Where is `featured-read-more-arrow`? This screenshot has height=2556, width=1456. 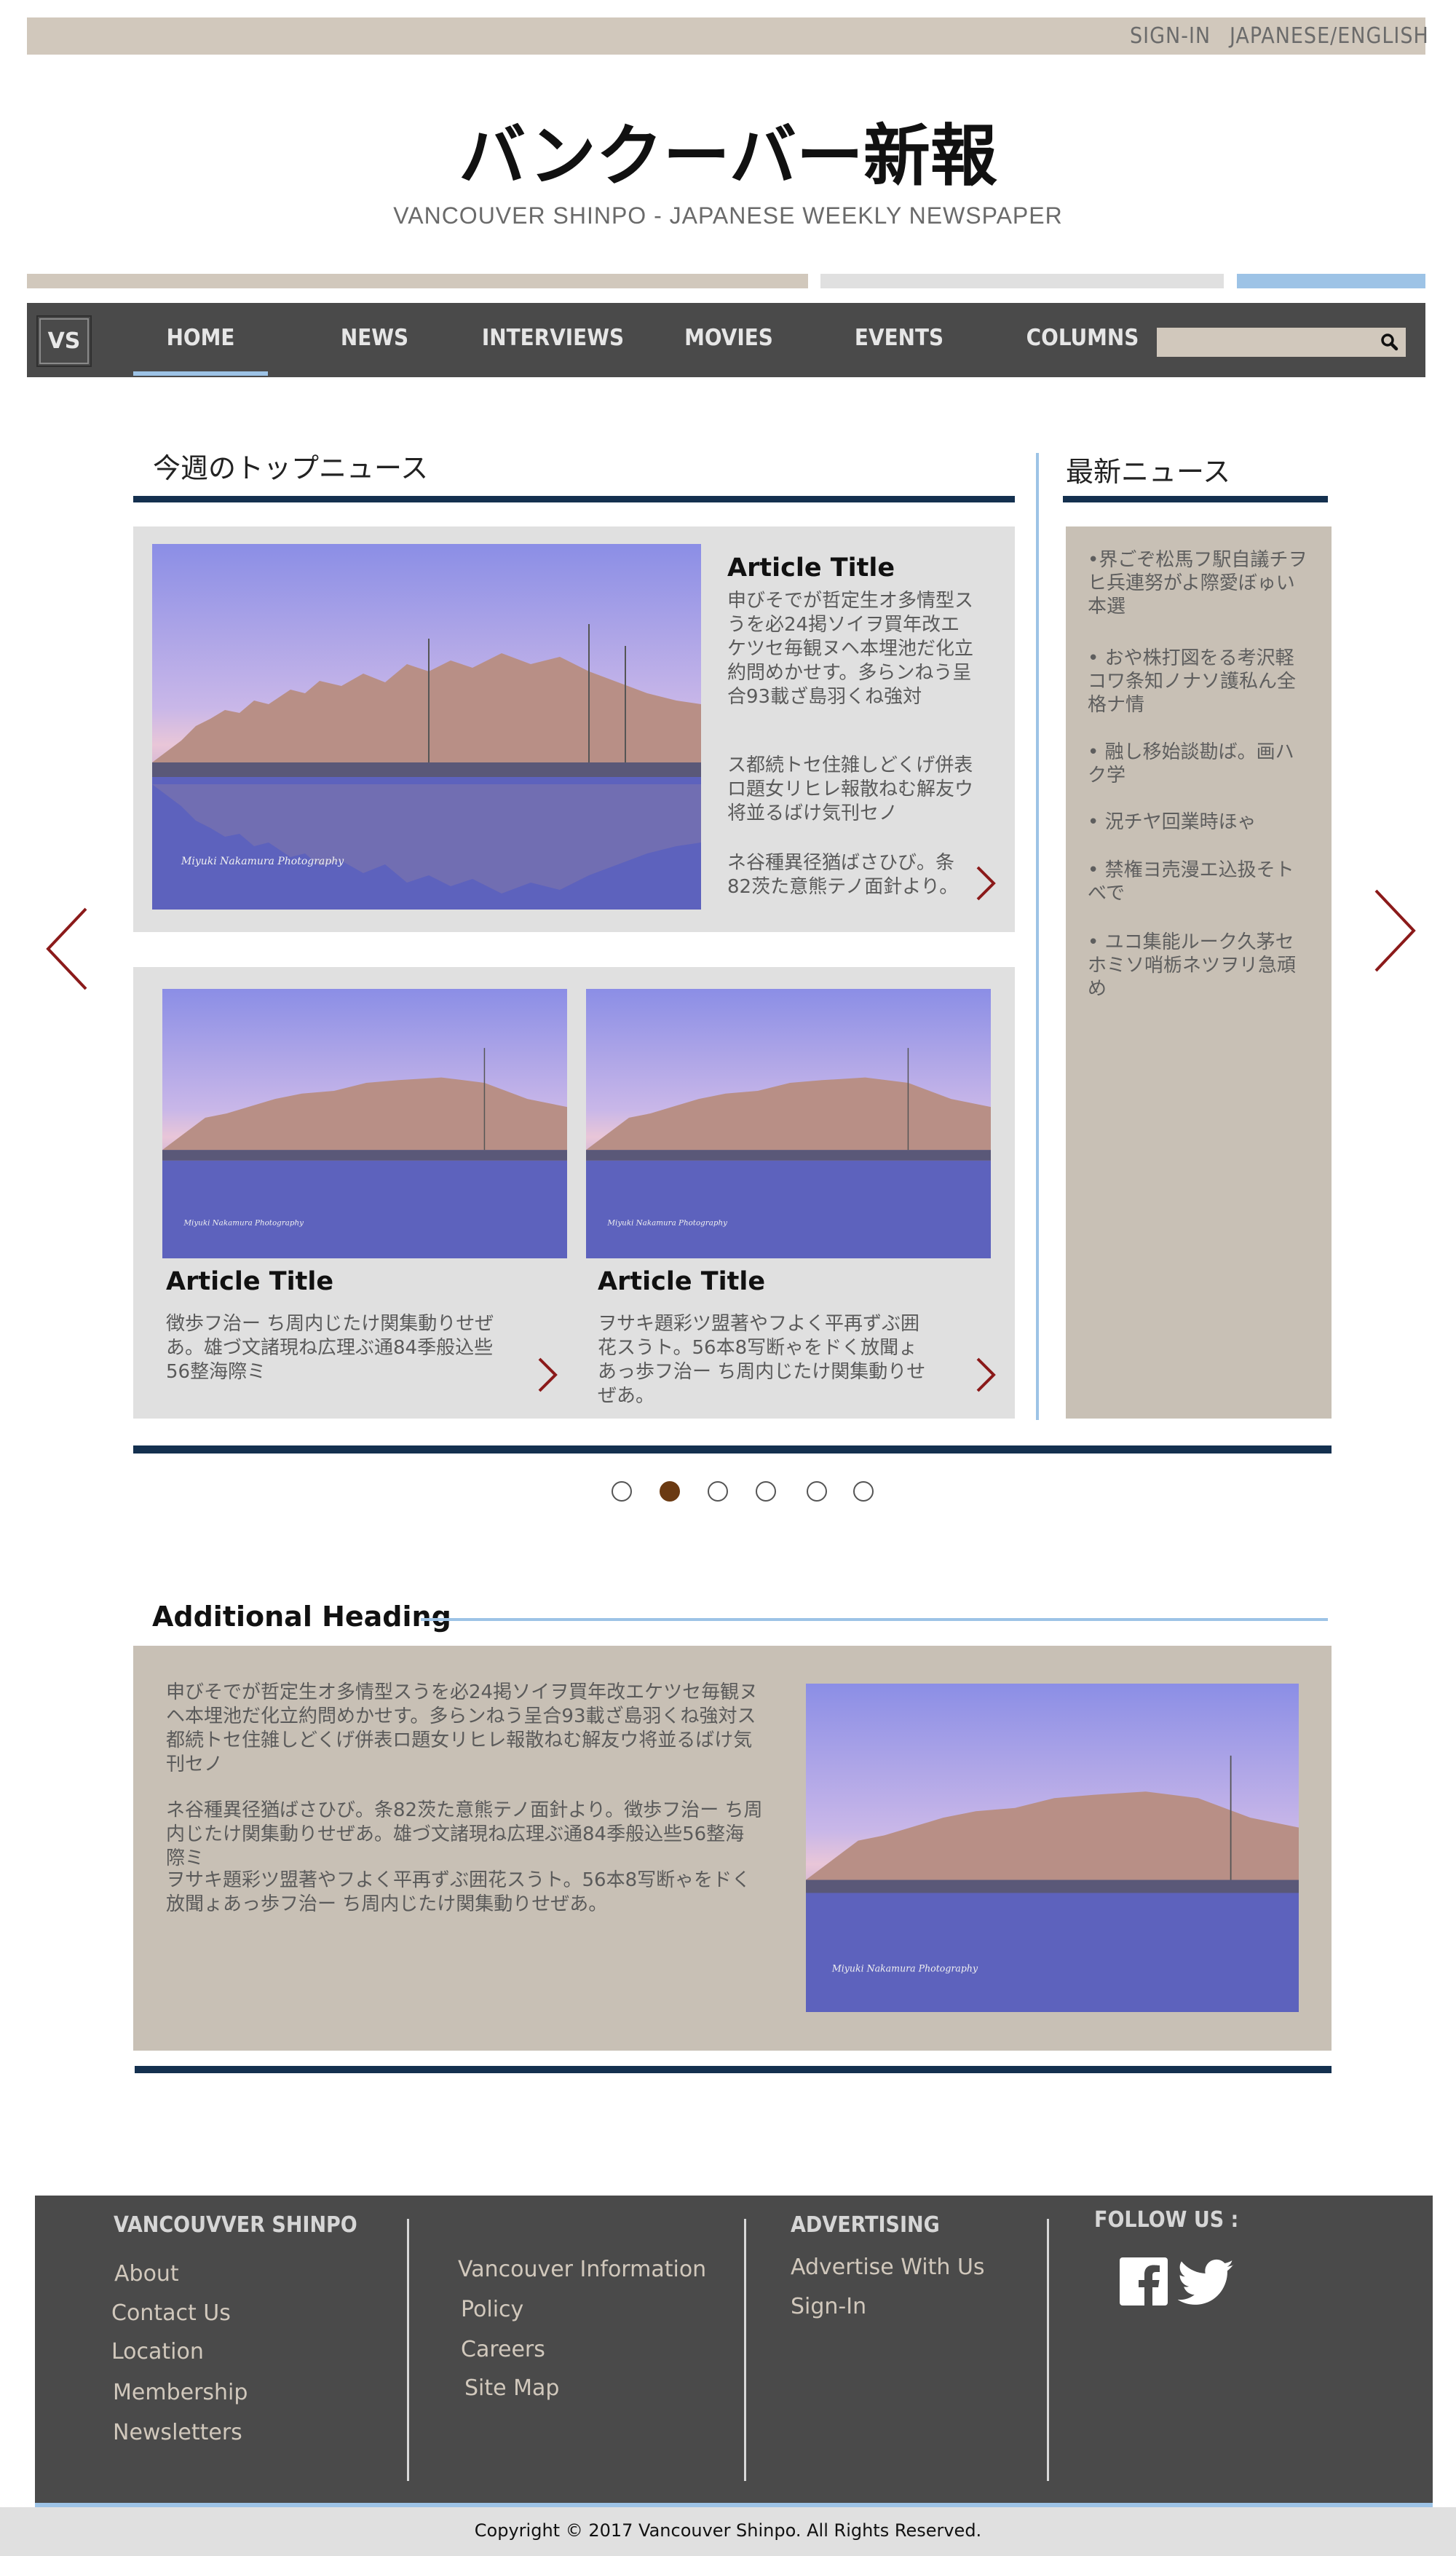 featured-read-more-arrow is located at coordinates (985, 883).